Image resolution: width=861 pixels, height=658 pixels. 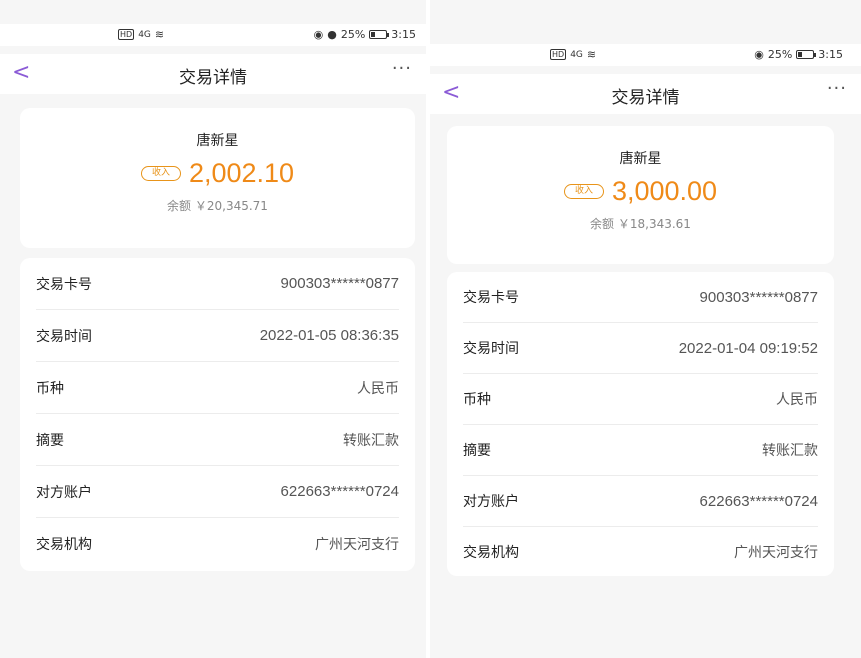 What do you see at coordinates (241, 173) in the screenshot?
I see `transaction-amount: 2,002.10` at bounding box center [241, 173].